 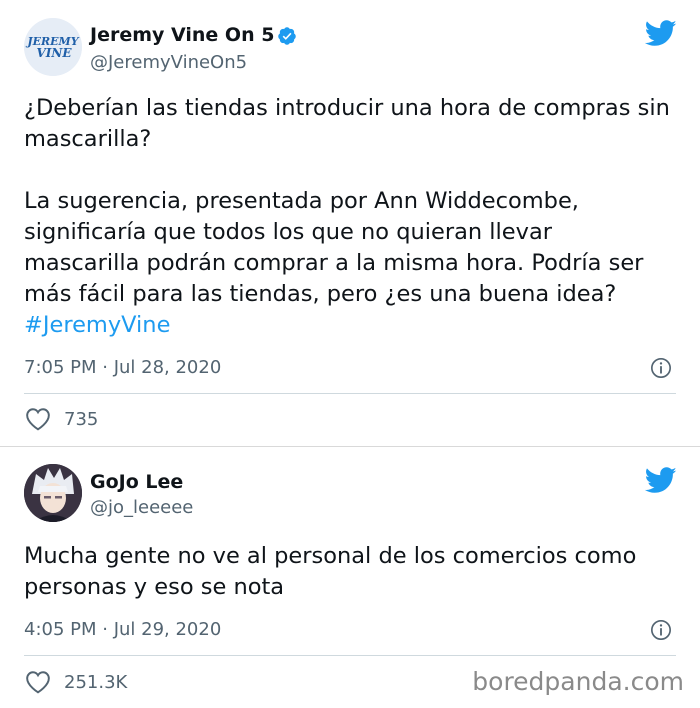 I want to click on verified-badge-icon, so click(x=287, y=36).